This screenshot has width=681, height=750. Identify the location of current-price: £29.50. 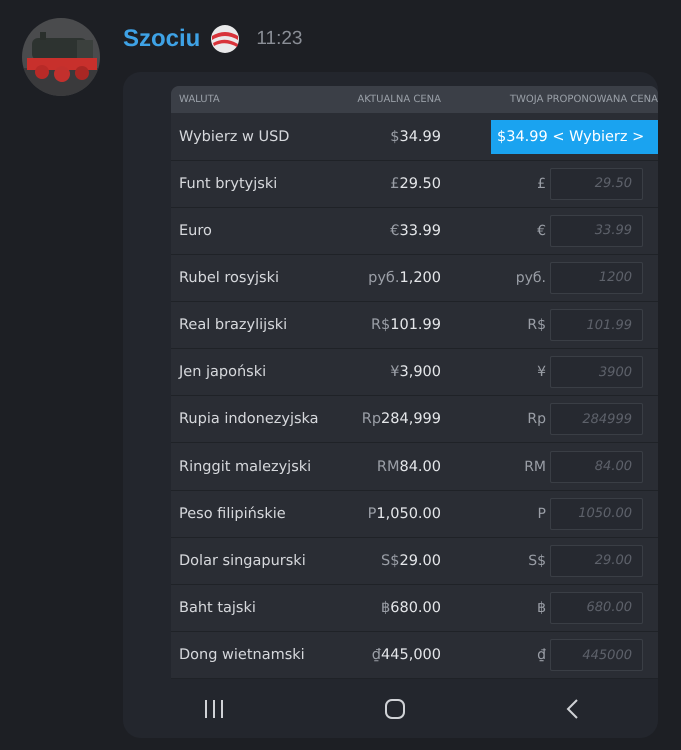
(415, 184).